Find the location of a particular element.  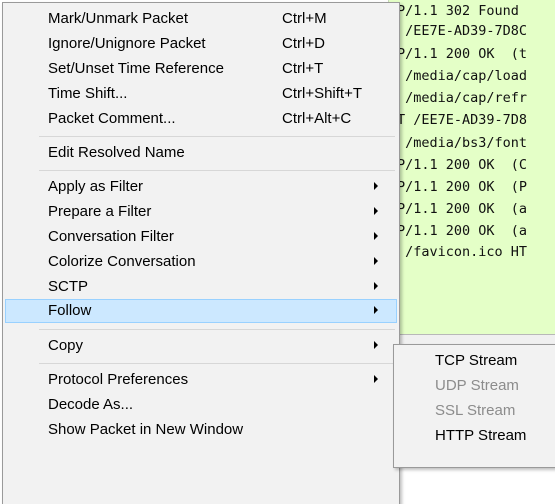

menu-item-label: Edit Resolved Name is located at coordinates (116, 152).